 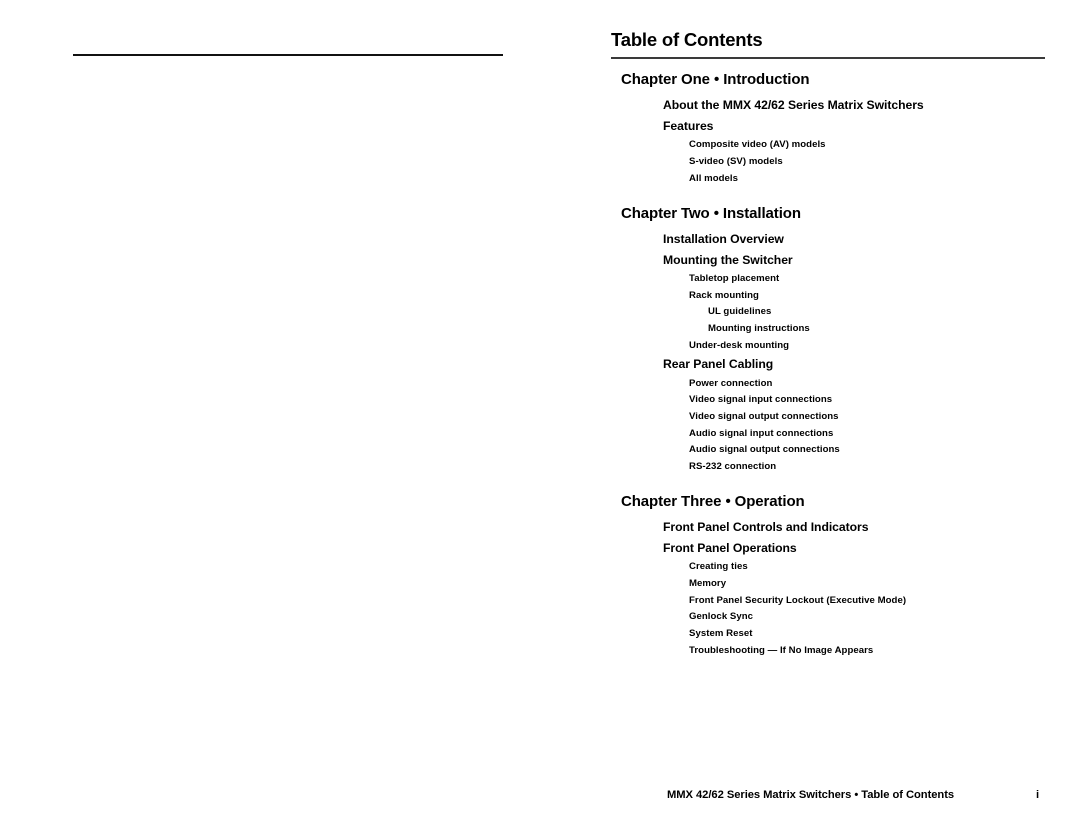 I want to click on toc-entry-level-3: Mounting instructions, so click(x=894, y=329).